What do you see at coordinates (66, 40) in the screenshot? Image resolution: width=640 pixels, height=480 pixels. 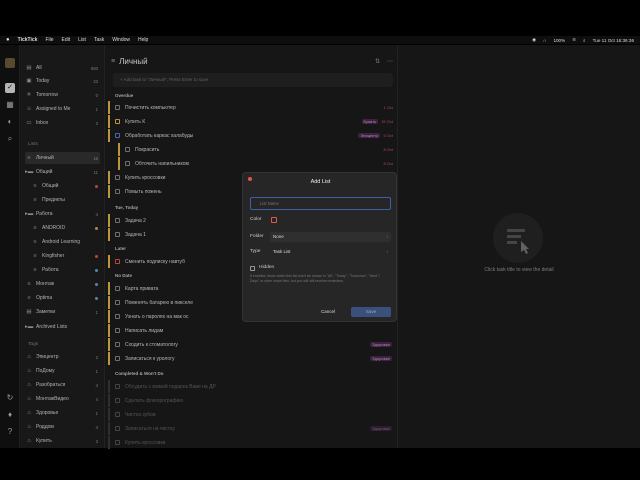 I see `menu-edit: Edit` at bounding box center [66, 40].